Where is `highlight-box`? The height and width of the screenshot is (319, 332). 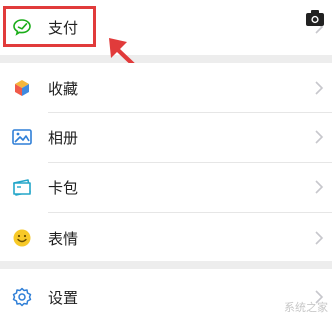 highlight-box is located at coordinates (49, 26).